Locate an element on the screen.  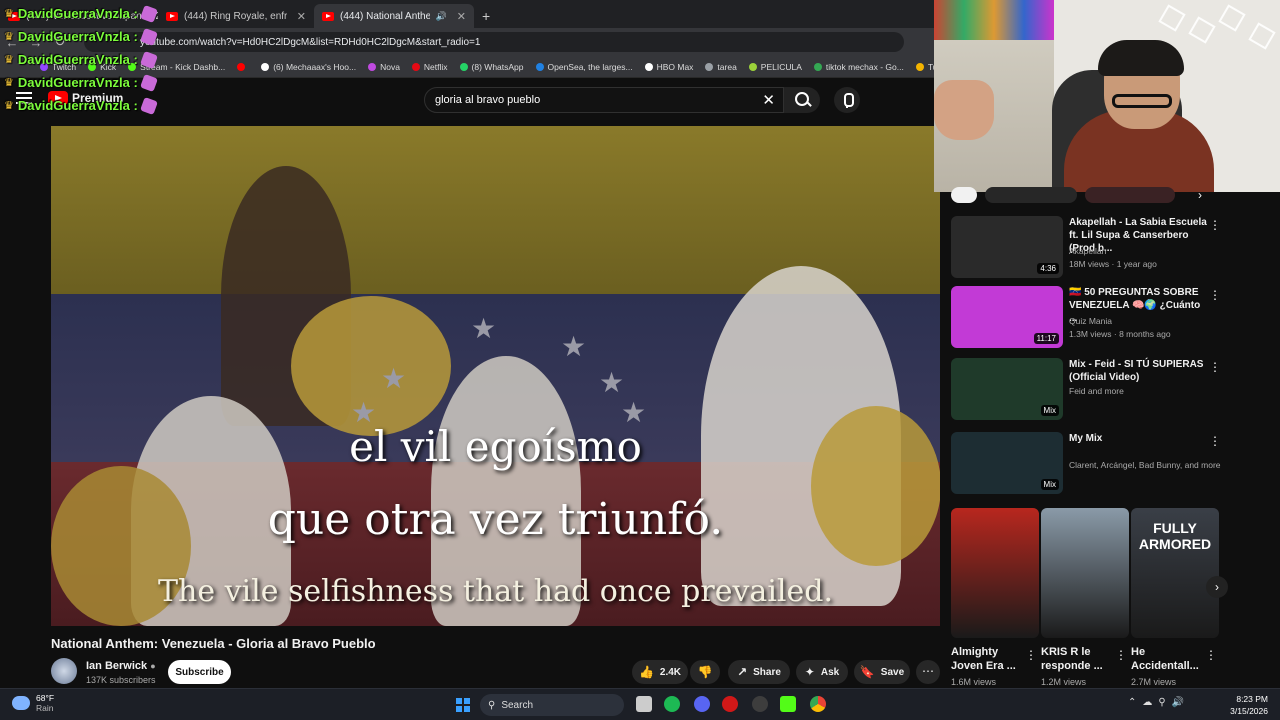
bookmark-item is located at coordinates (243, 66).